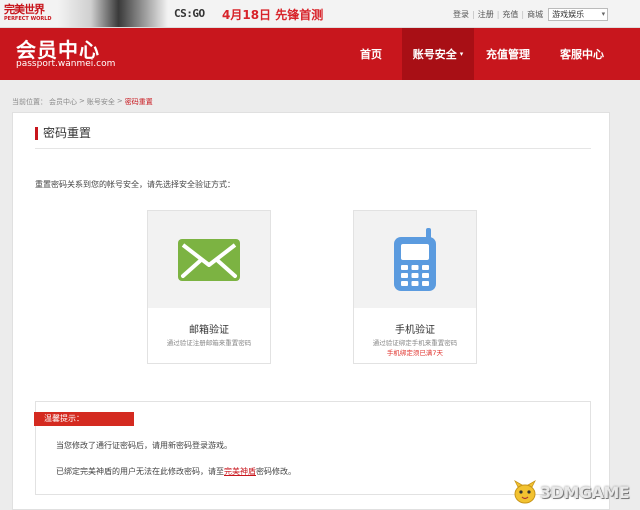 The image size is (640, 510). I want to click on intro-text: 重置密码关系到您的帐号安全，请先选择安全验证方式：, so click(135, 184).